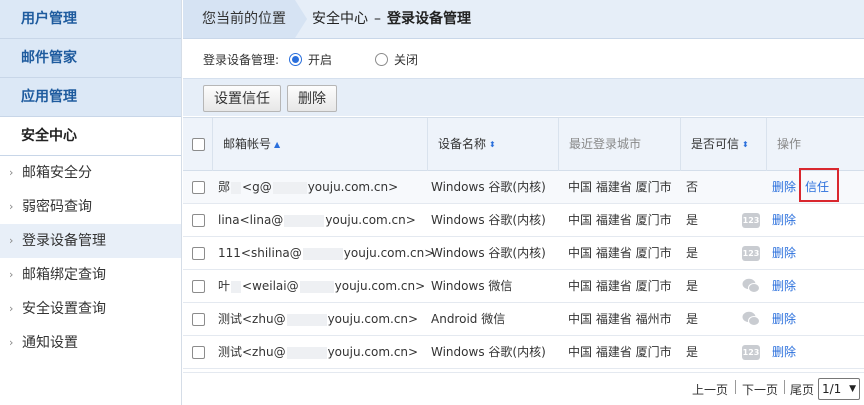  Describe the element at coordinates (251, 220) in the screenshot. I see `email-text: lina<lina@` at that location.